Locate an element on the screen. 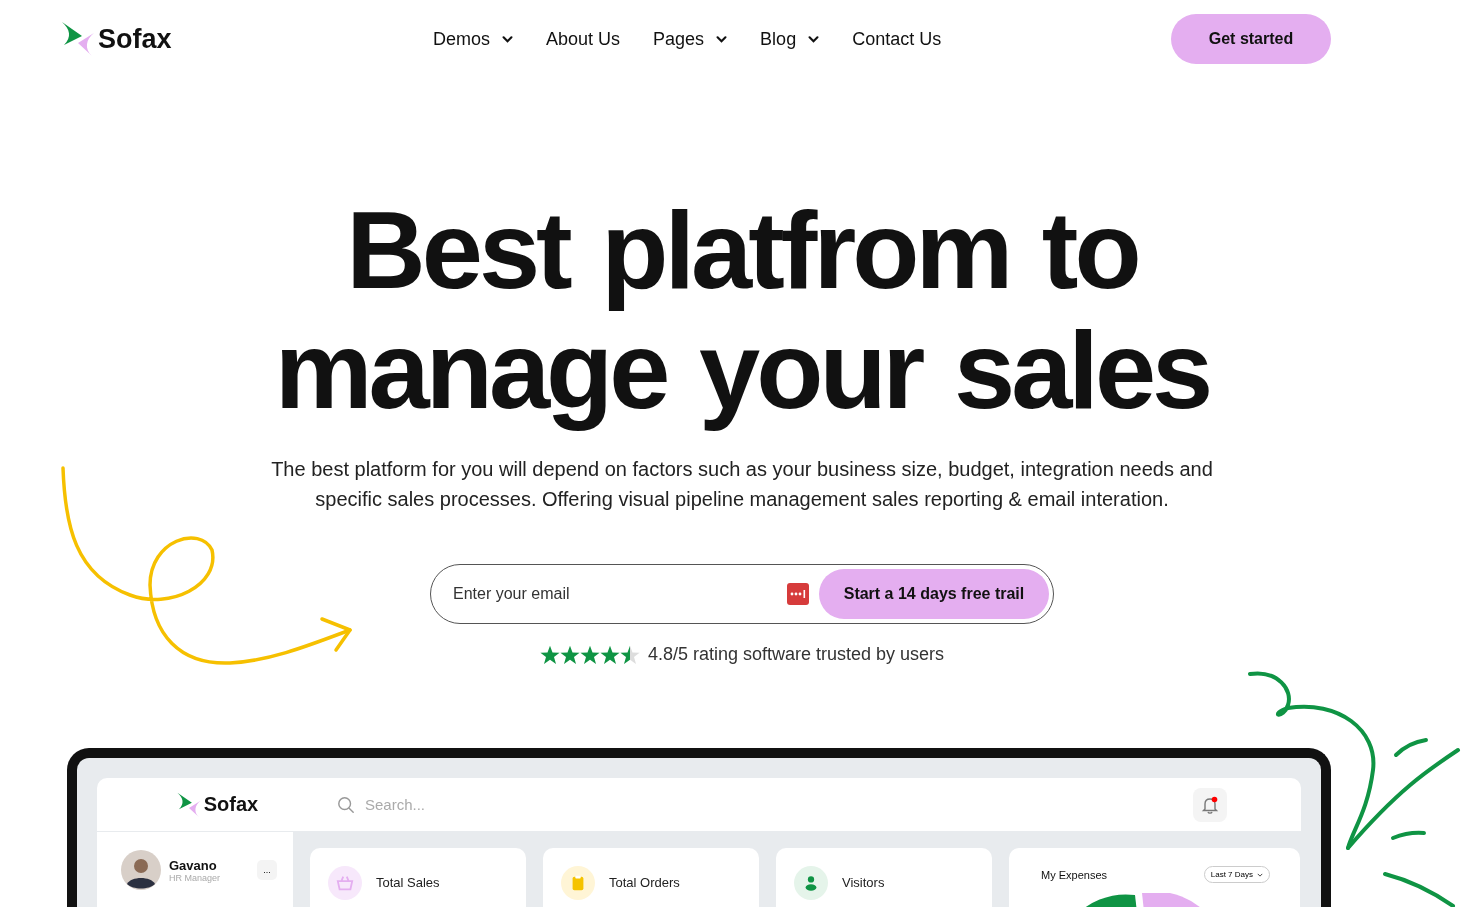 The height and width of the screenshot is (907, 1484). nav-link: Pages is located at coordinates (690, 39).